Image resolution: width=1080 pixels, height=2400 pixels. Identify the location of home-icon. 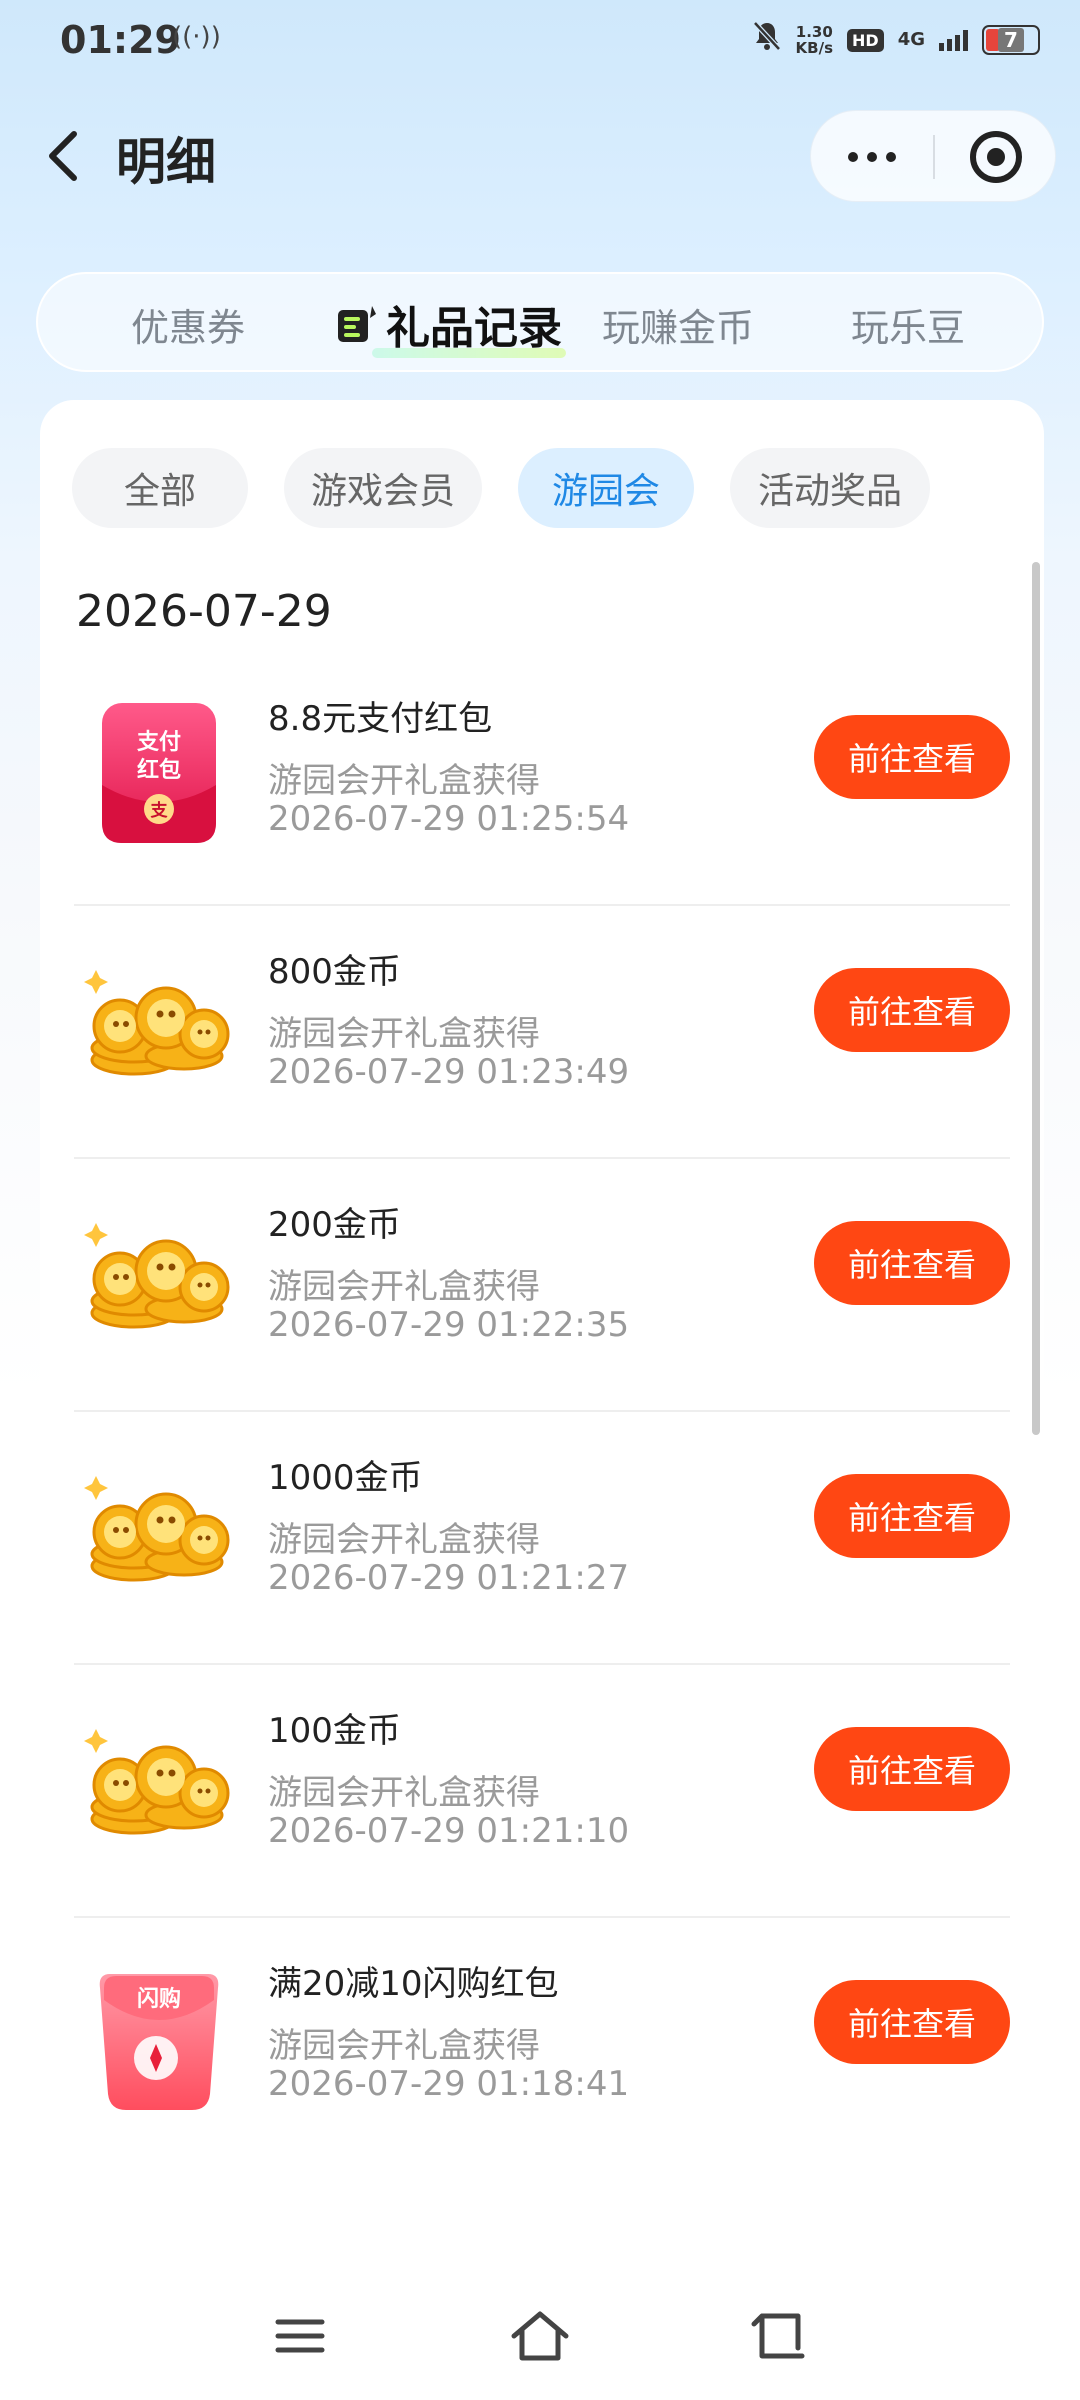
(540, 2336).